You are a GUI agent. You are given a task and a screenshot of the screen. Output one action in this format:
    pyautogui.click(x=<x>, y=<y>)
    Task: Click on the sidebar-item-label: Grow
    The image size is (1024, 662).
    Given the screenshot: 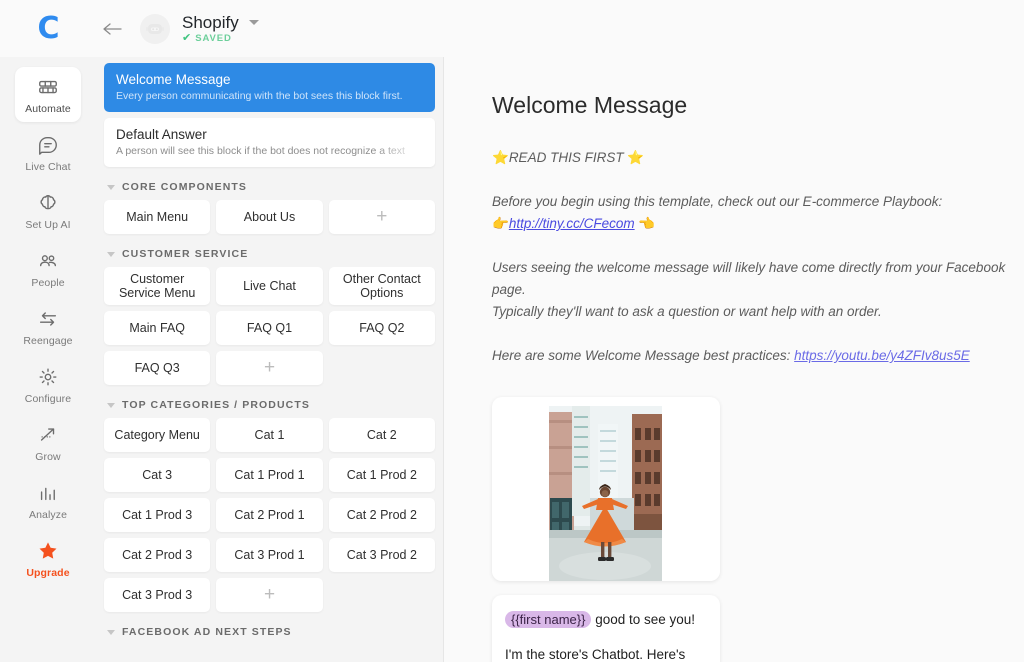 What is the action you would take?
    pyautogui.click(x=48, y=457)
    